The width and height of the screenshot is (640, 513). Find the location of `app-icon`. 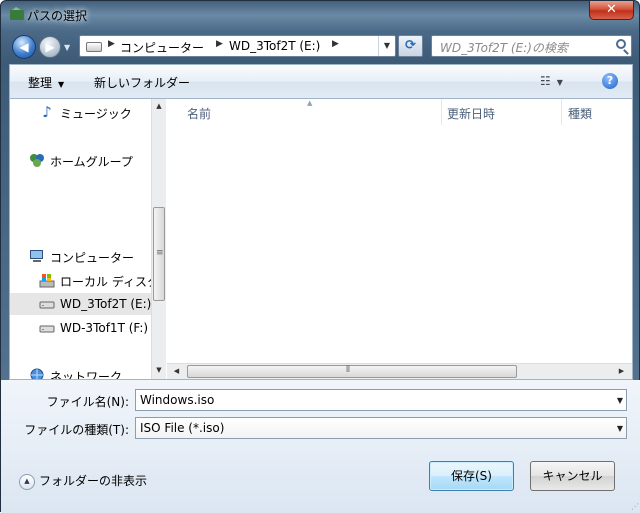

app-icon is located at coordinates (17, 13).